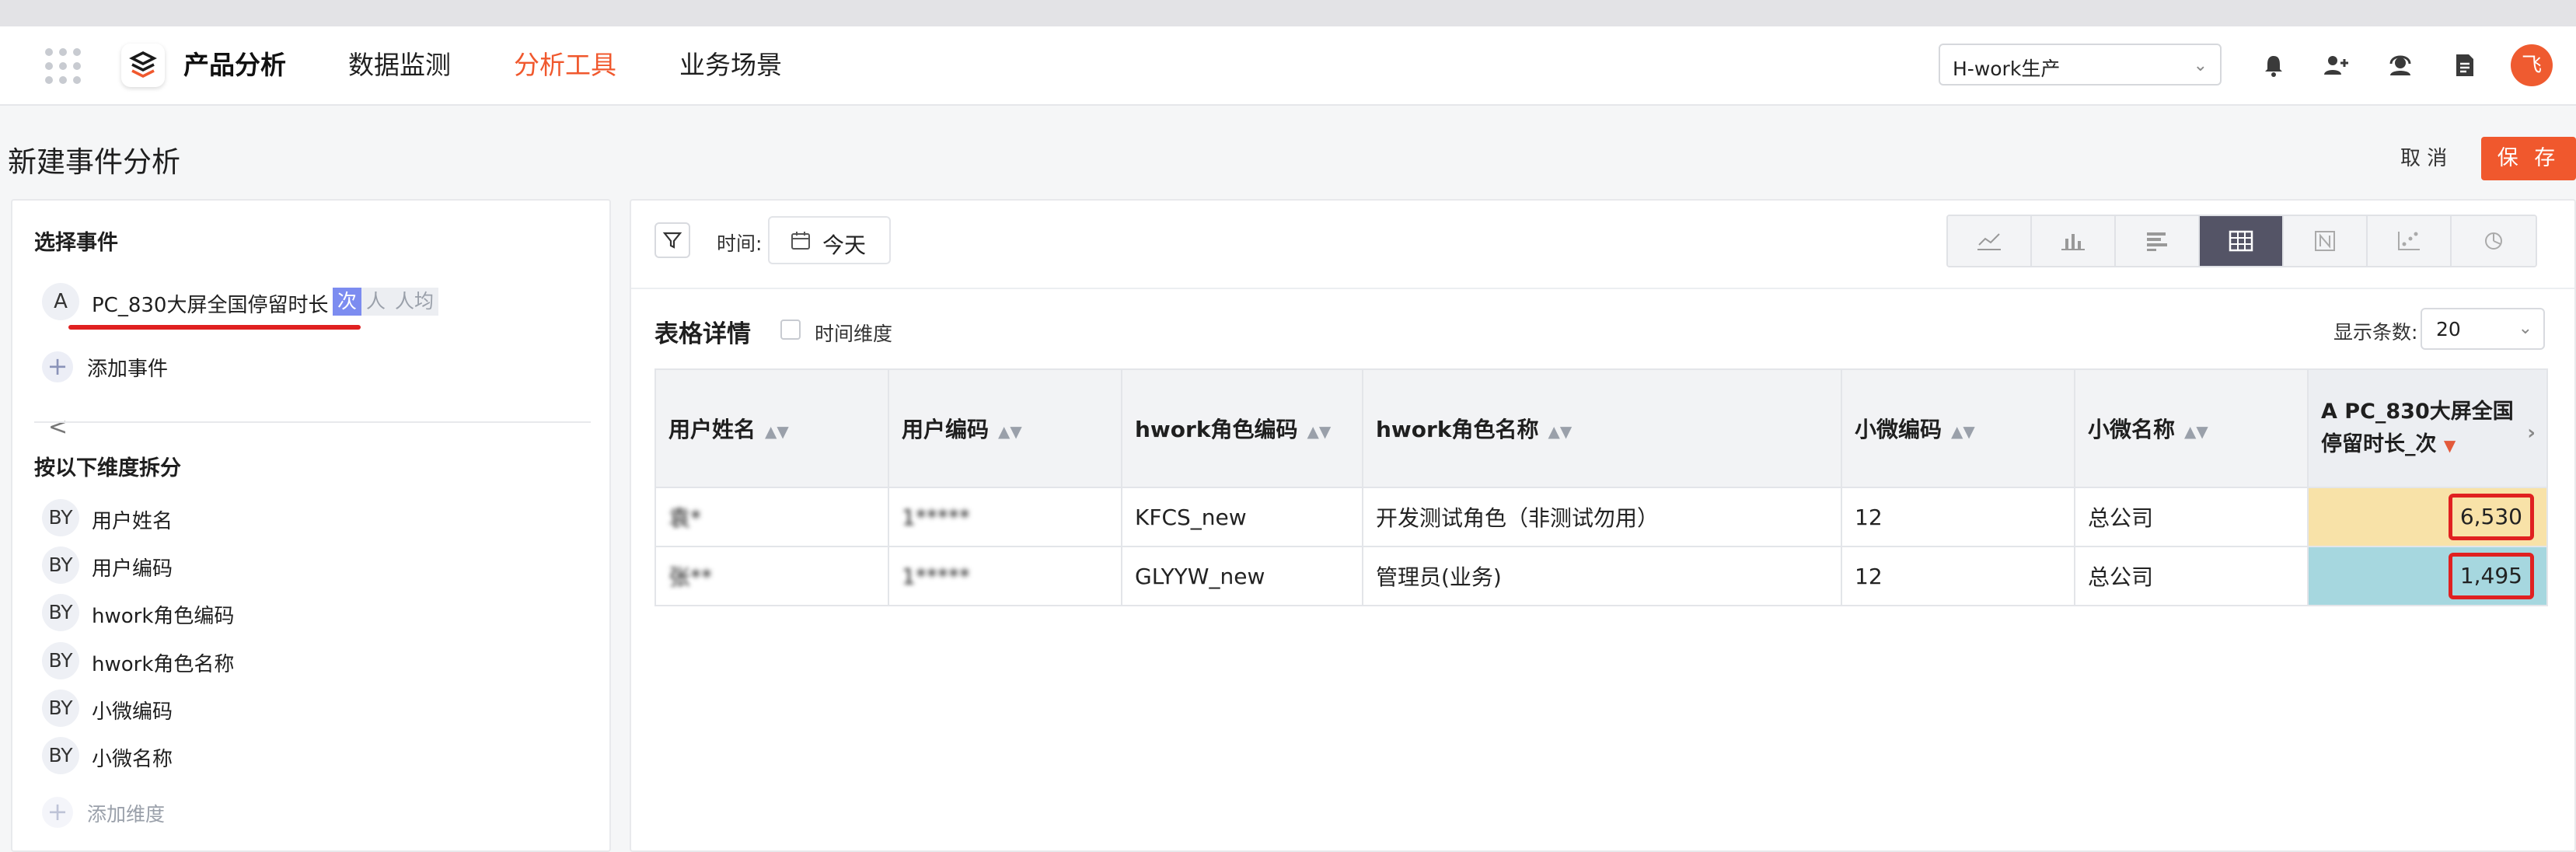  I want to click on column-header: 用户姓名 ▲▼, so click(772, 428).